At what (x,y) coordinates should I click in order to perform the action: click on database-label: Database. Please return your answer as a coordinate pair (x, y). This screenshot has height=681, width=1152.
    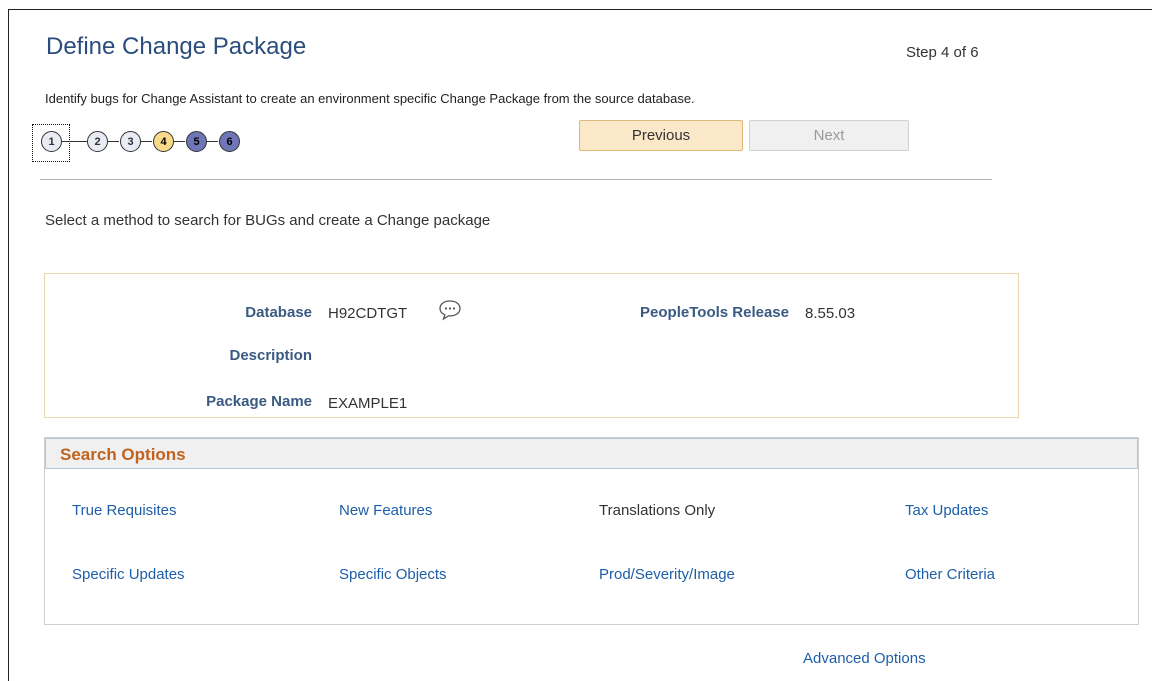
    Looking at the image, I should click on (278, 312).